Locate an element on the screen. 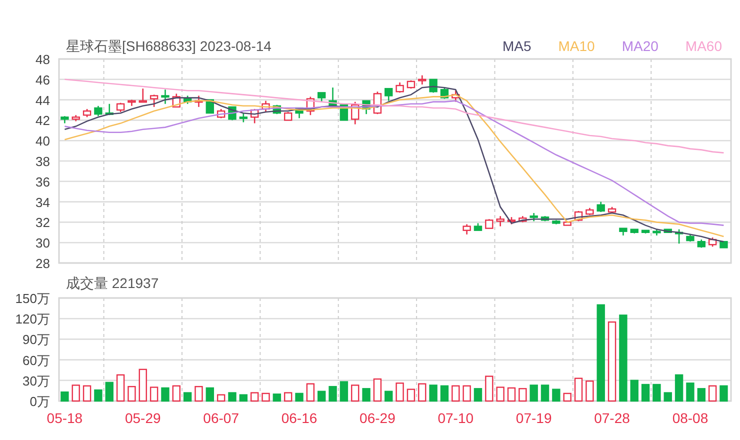 The width and height of the screenshot is (740, 440). legend-item: MA5 is located at coordinates (517, 46).